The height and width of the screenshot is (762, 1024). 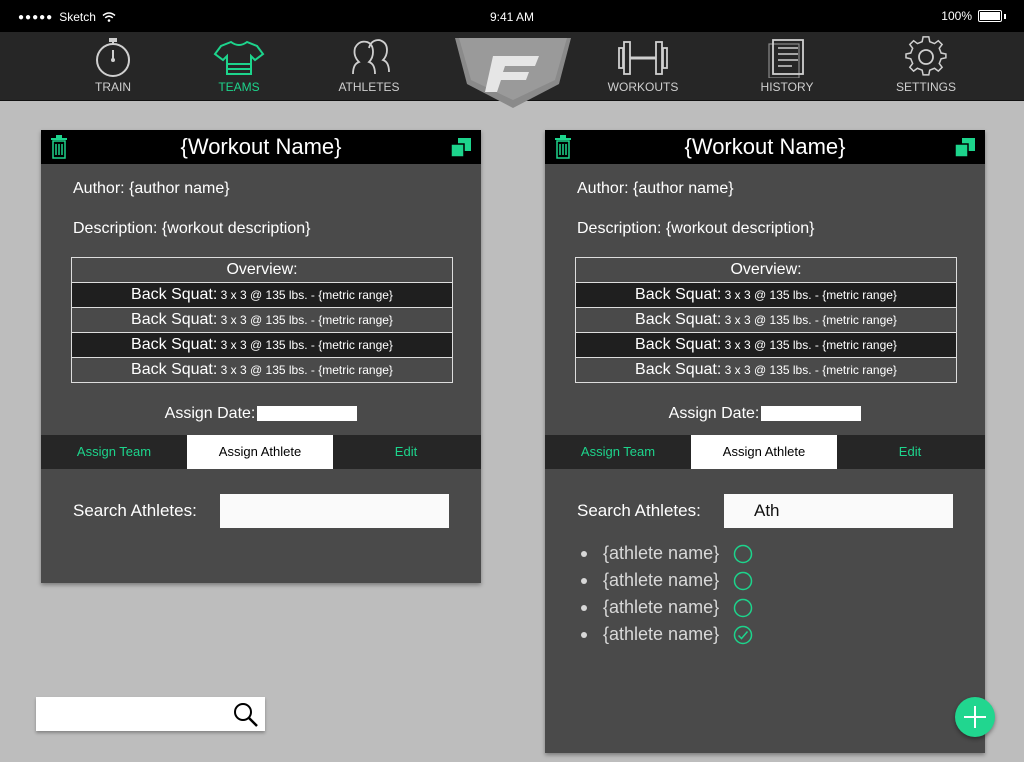 I want to click on nav-label-settings: SETTINGS, so click(x=925, y=87).